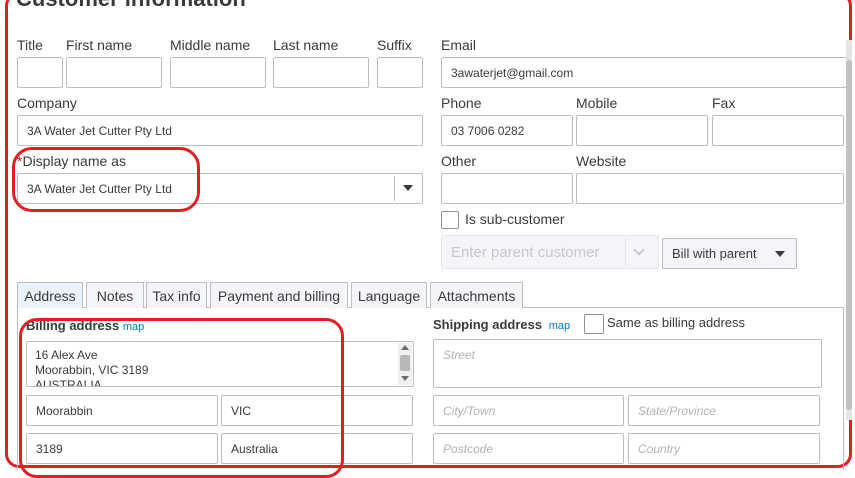 The width and height of the screenshot is (855, 478). Describe the element at coordinates (68, 382) in the screenshot. I see `billing-street-line: AUSTRALIA` at that location.